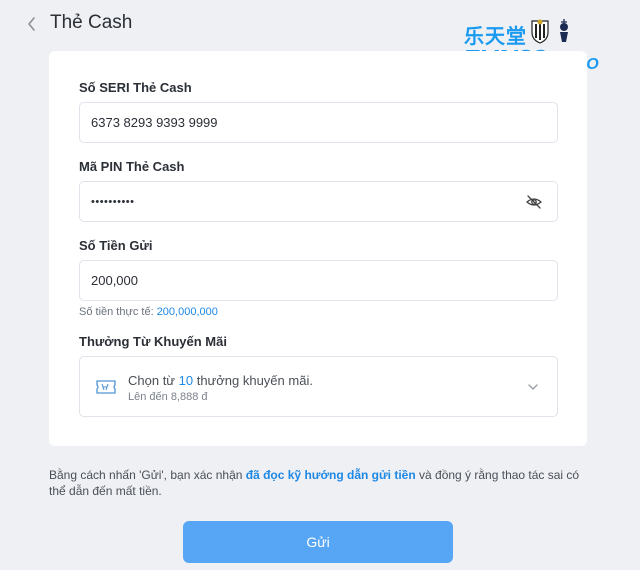 Image resolution: width=640 pixels, height=570 pixels. What do you see at coordinates (186, 380) in the screenshot?
I see `promo-count: 10` at bounding box center [186, 380].